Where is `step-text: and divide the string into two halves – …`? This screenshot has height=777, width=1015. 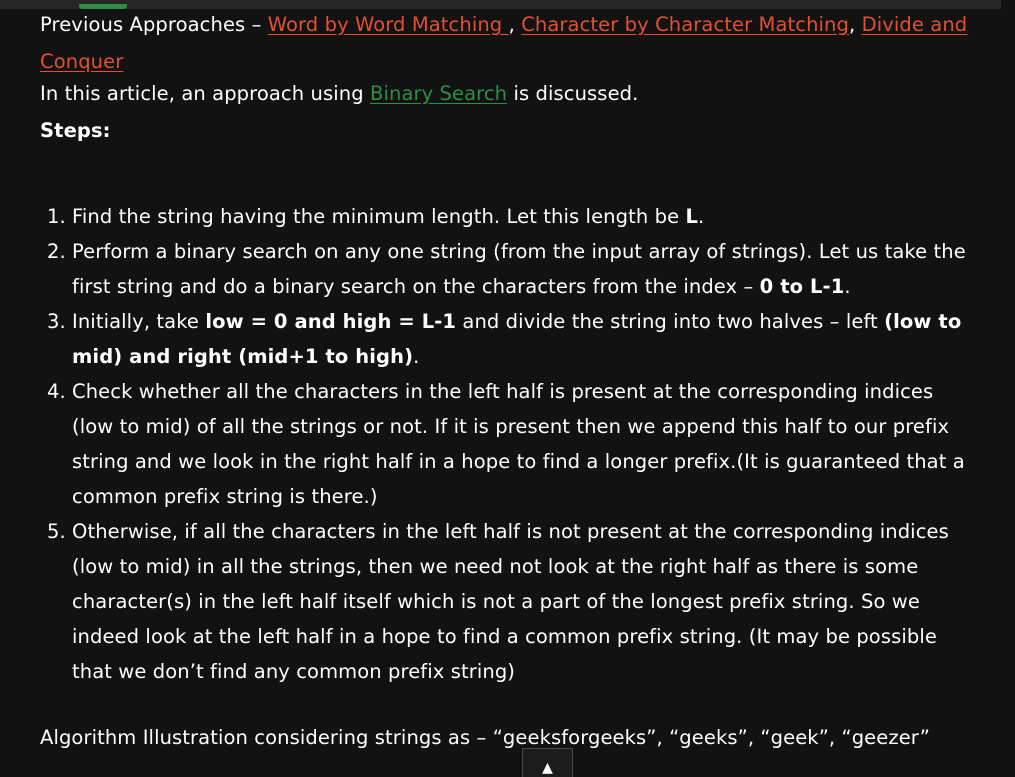 step-text: and divide the string into two halves – … is located at coordinates (670, 321).